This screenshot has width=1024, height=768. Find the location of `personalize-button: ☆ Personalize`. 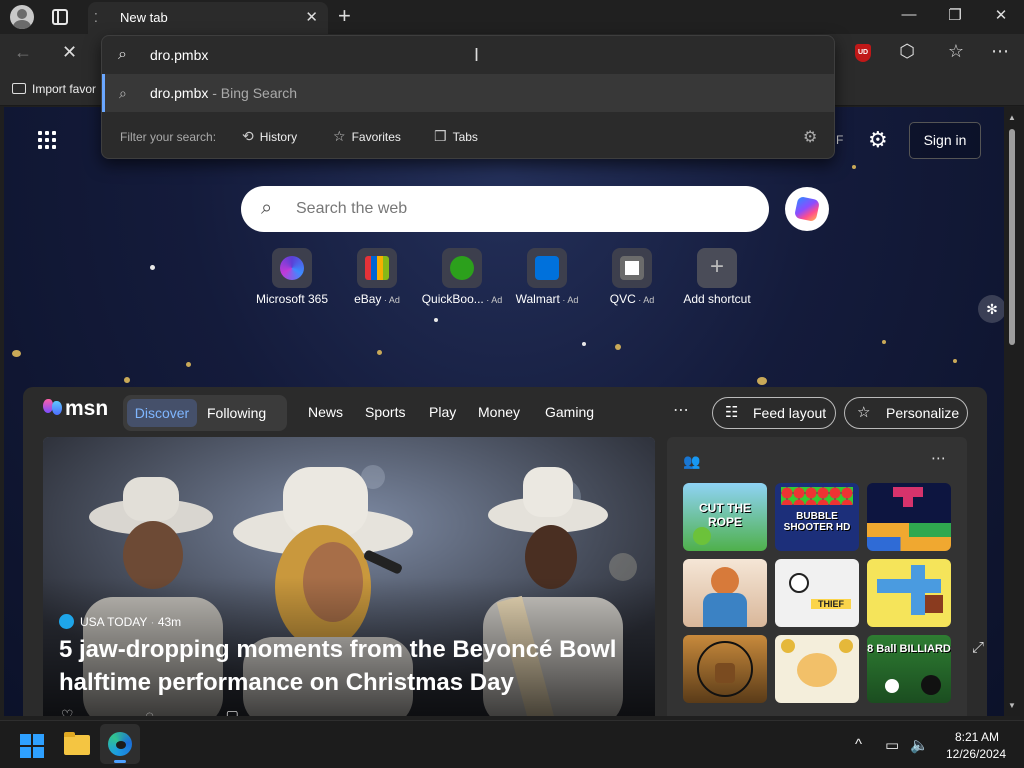

personalize-button: ☆ Personalize is located at coordinates (906, 413).